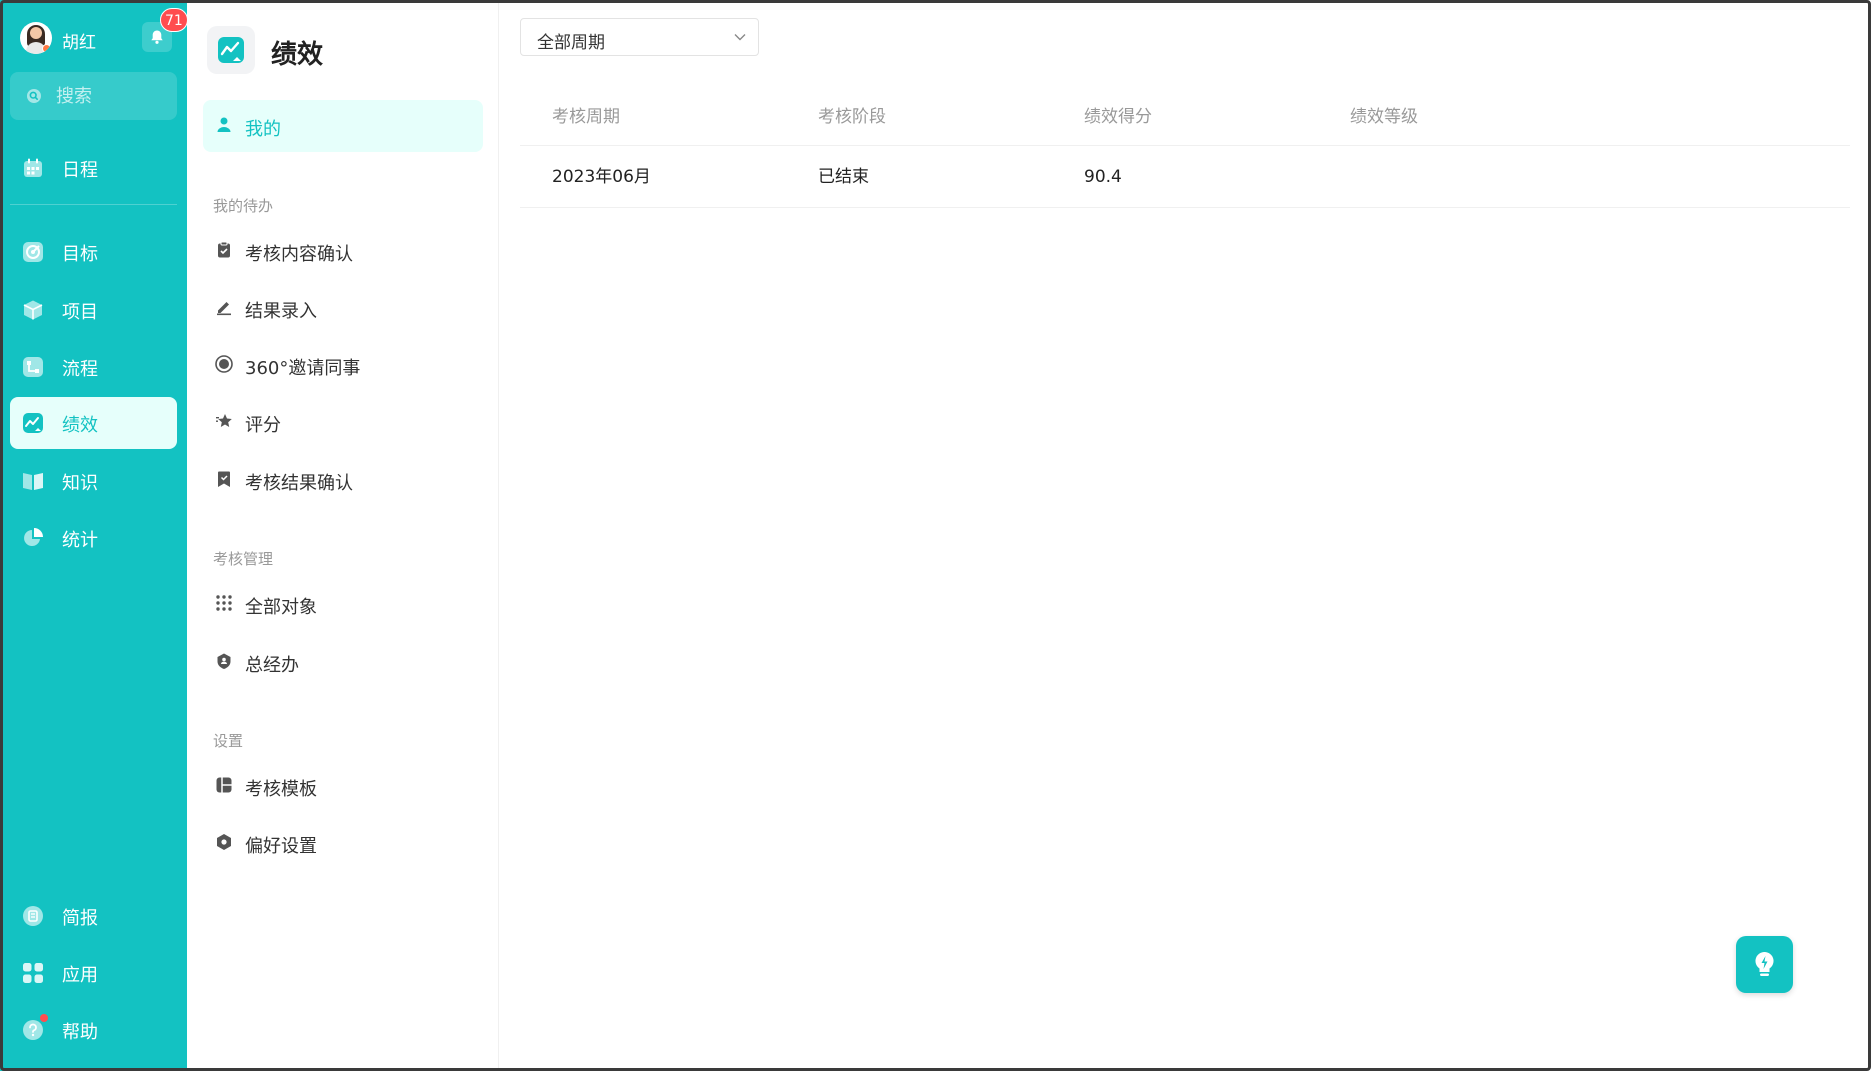 The image size is (1871, 1071). I want to click on sub-nav-label: 评分, so click(263, 425).